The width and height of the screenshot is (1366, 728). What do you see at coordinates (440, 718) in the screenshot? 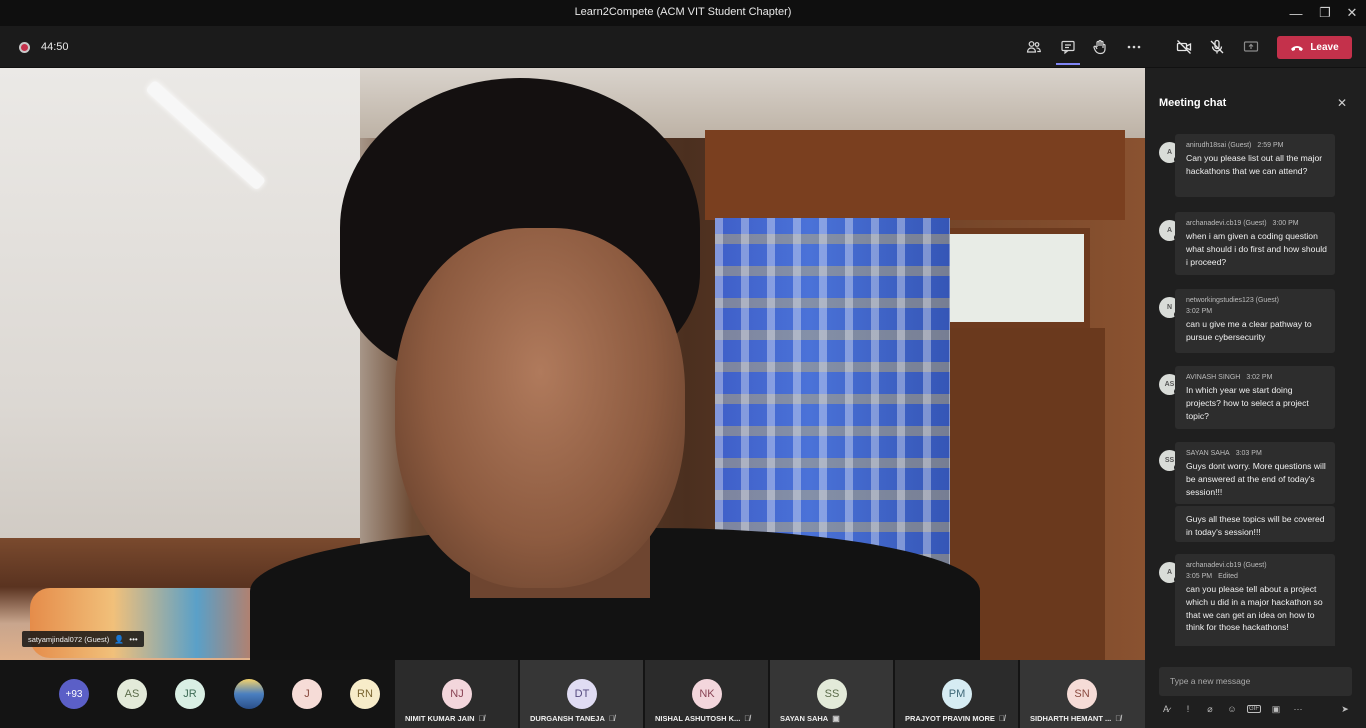
I see `participant-name: NIMIT KUMAR JAIN` at bounding box center [440, 718].